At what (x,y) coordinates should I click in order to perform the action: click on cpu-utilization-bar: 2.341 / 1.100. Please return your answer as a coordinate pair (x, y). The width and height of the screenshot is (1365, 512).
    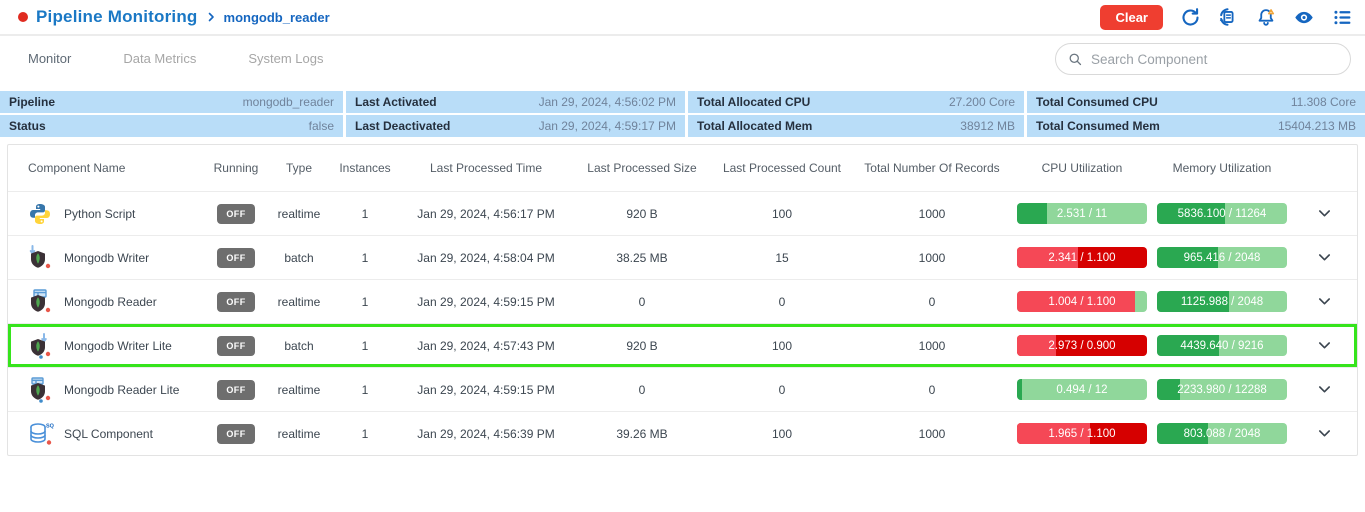
    Looking at the image, I should click on (1082, 257).